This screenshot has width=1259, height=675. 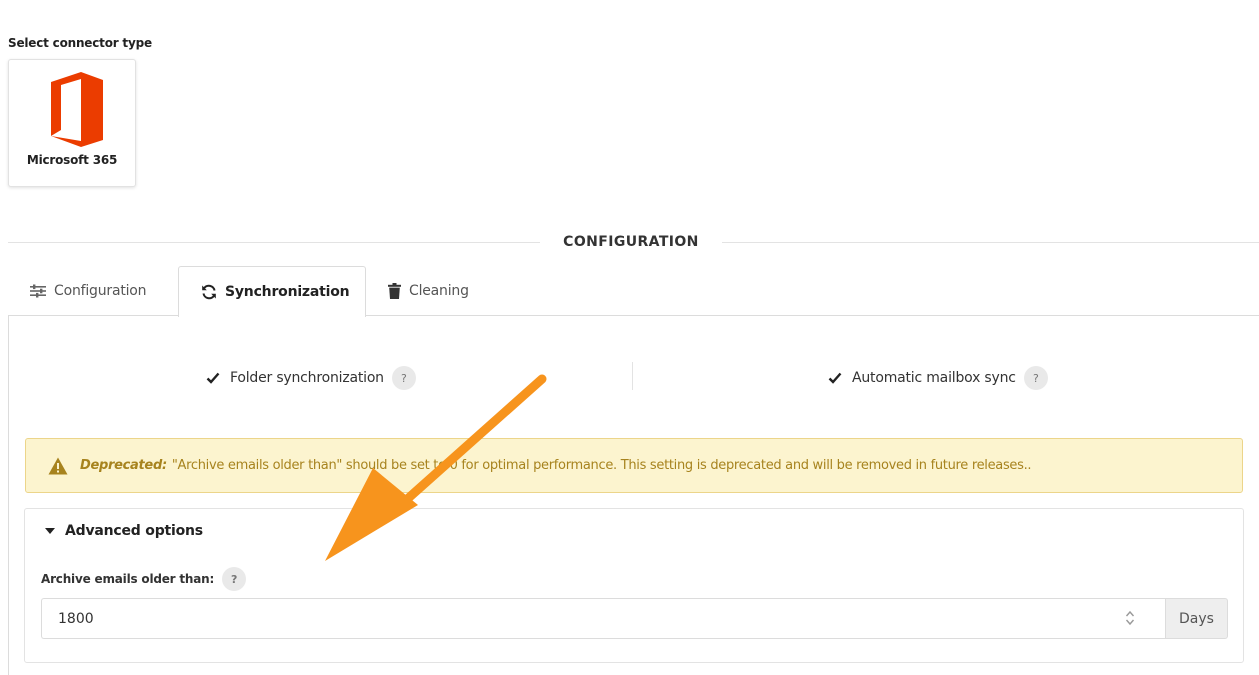 I want to click on tab-configuration: Configuration, so click(x=88, y=291).